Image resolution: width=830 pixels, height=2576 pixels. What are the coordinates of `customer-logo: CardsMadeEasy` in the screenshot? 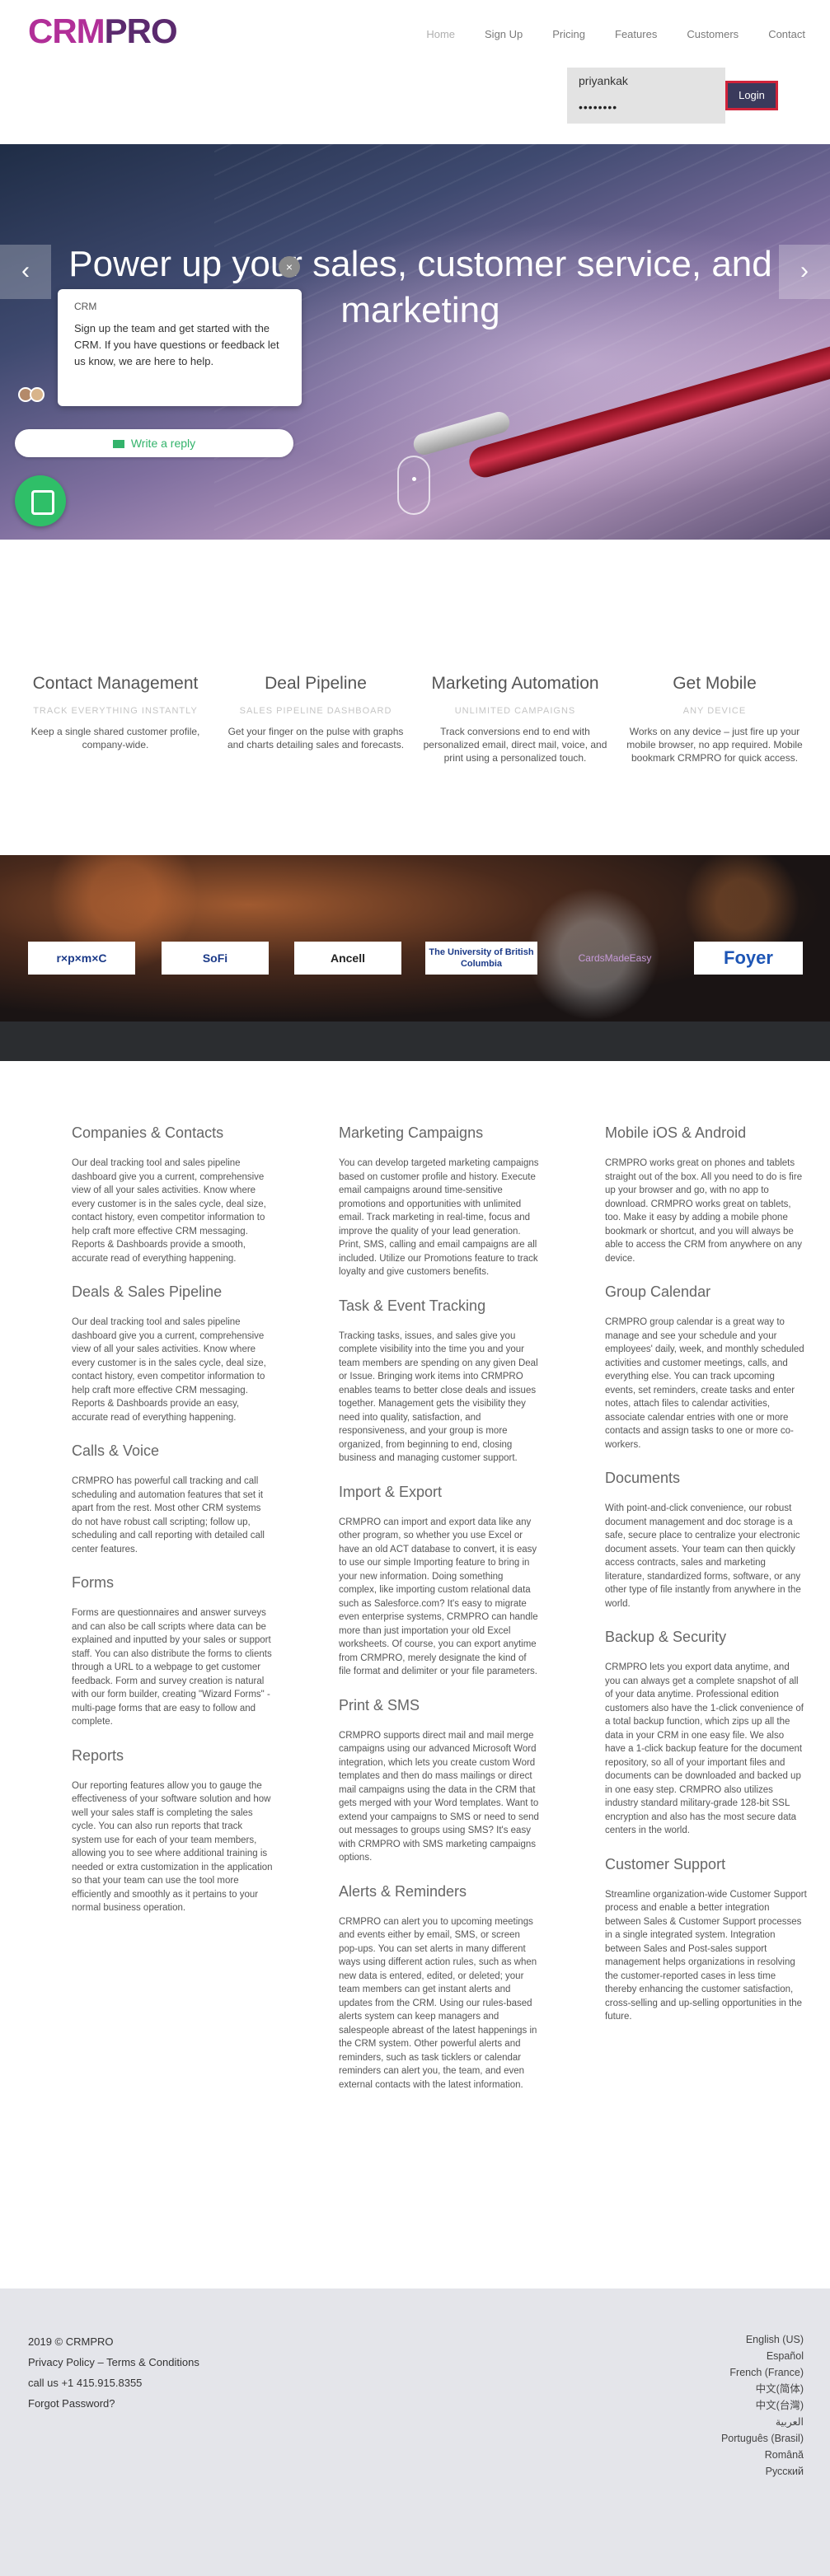 It's located at (615, 958).